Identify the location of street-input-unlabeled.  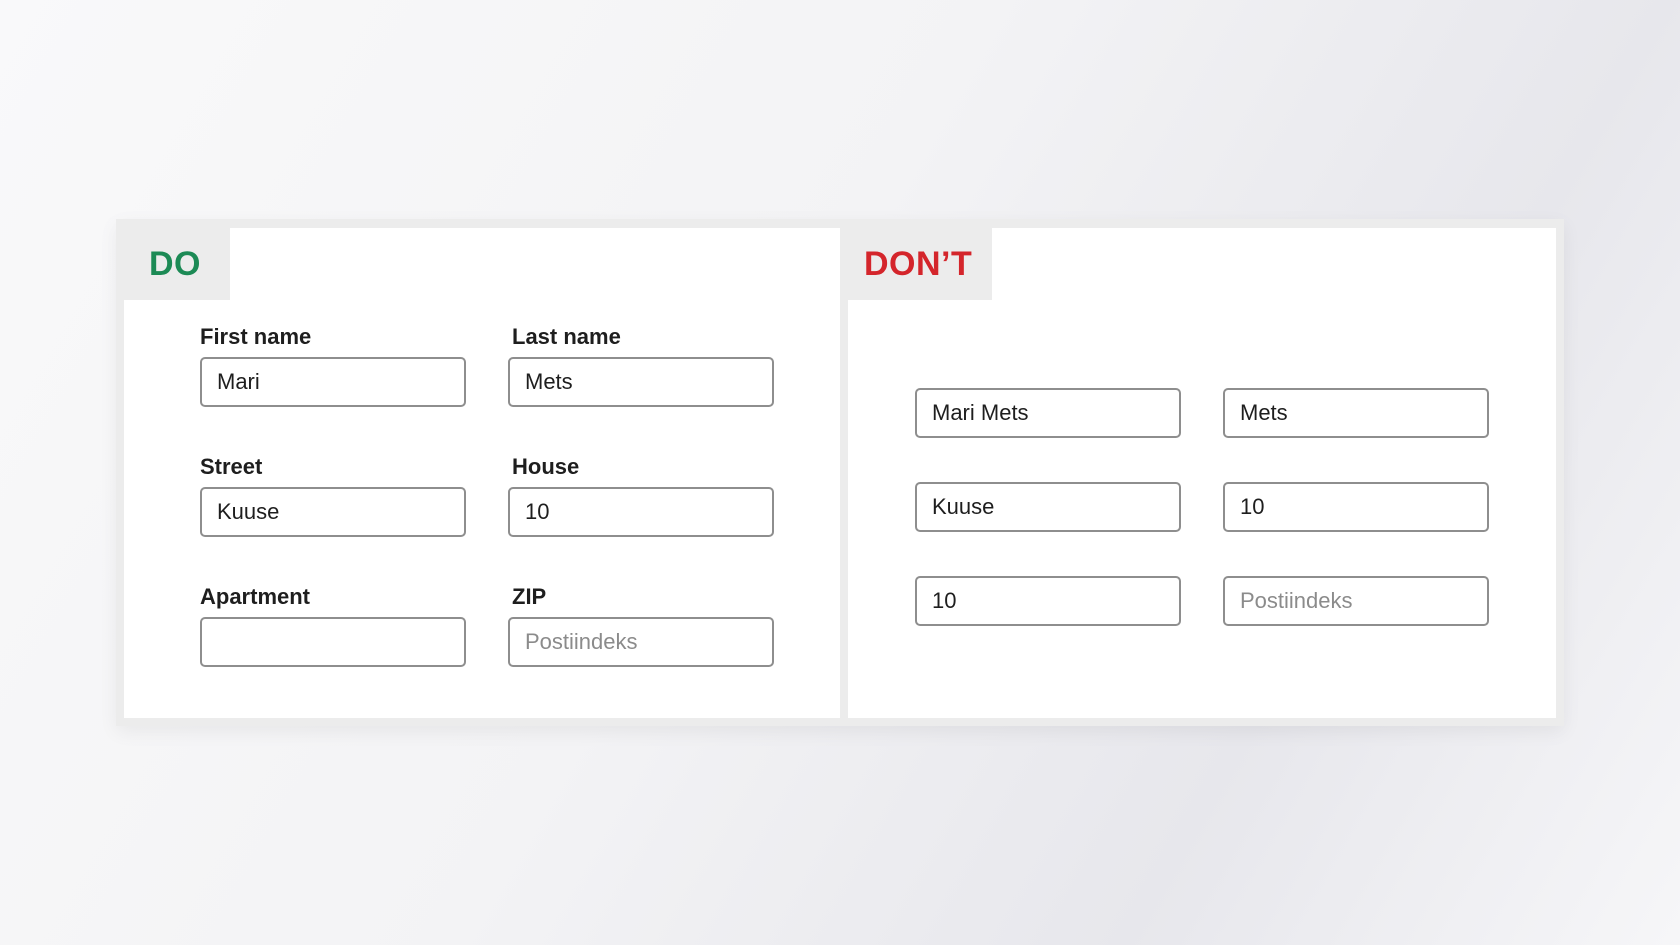
(1048, 507).